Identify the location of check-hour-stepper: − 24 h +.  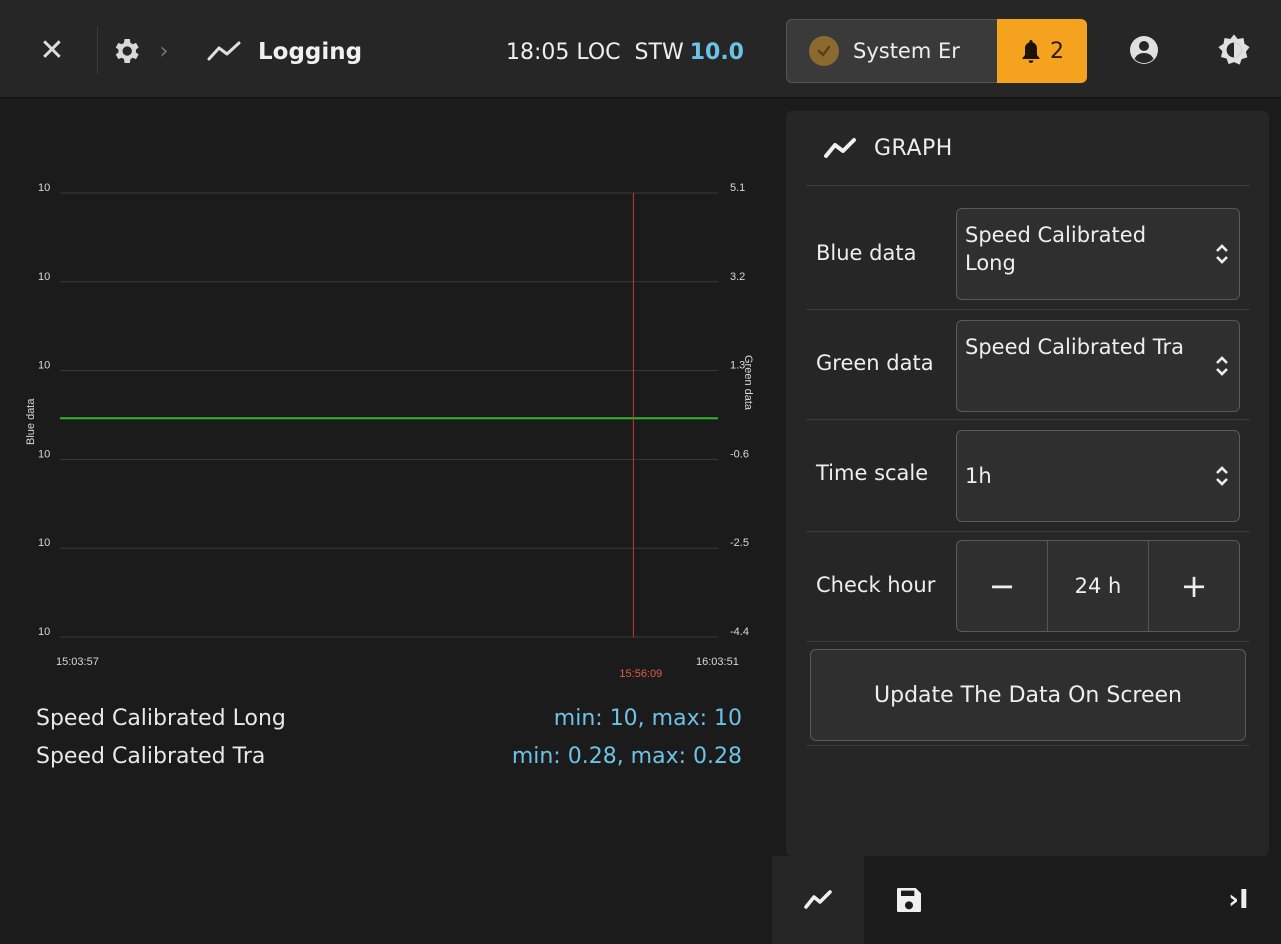
(1098, 586).